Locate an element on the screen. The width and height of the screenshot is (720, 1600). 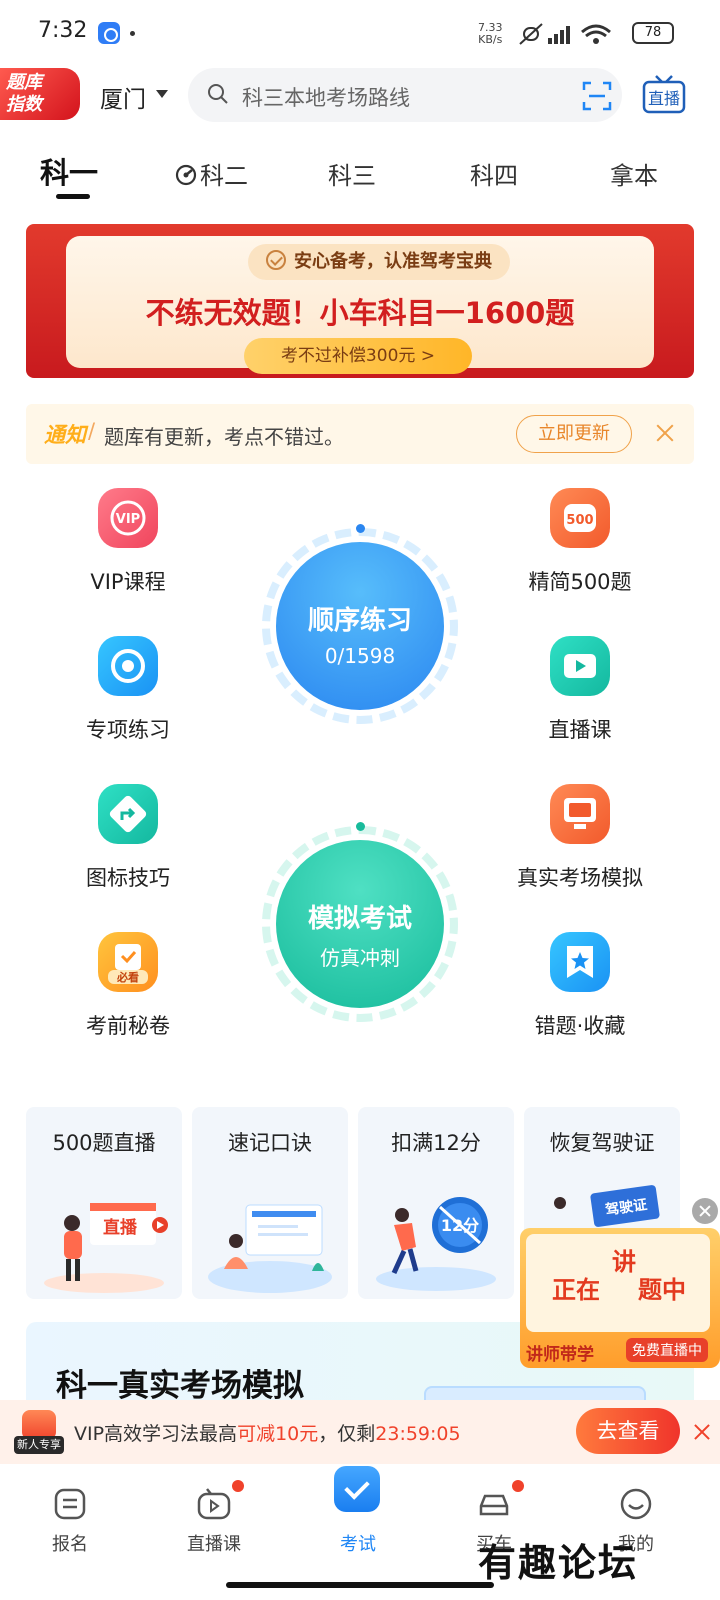
mock-exam-core: 模拟考试 仿真冲刺 is located at coordinates (360, 924).